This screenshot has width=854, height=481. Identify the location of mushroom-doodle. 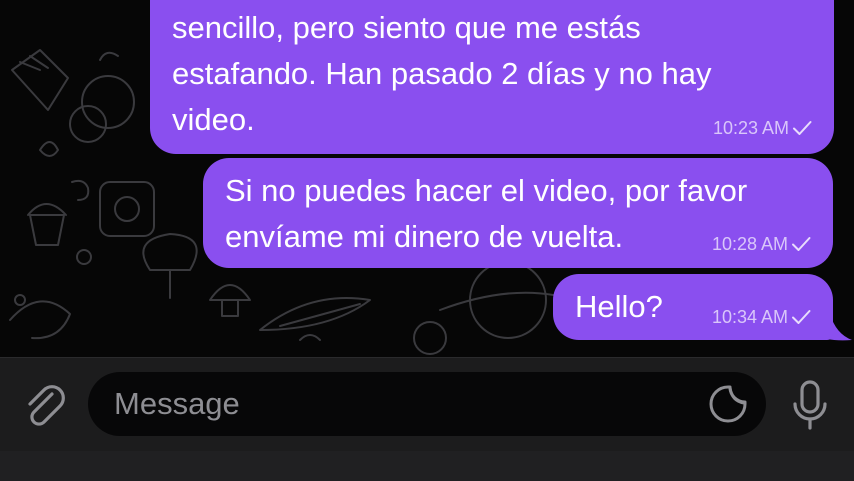
(230, 300).